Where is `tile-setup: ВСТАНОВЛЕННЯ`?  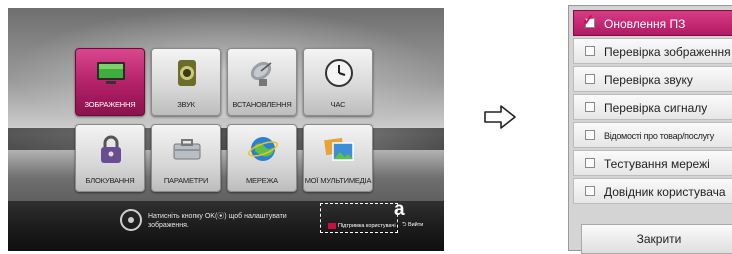
tile-setup: ВСТАНОВЛЕННЯ is located at coordinates (262, 82).